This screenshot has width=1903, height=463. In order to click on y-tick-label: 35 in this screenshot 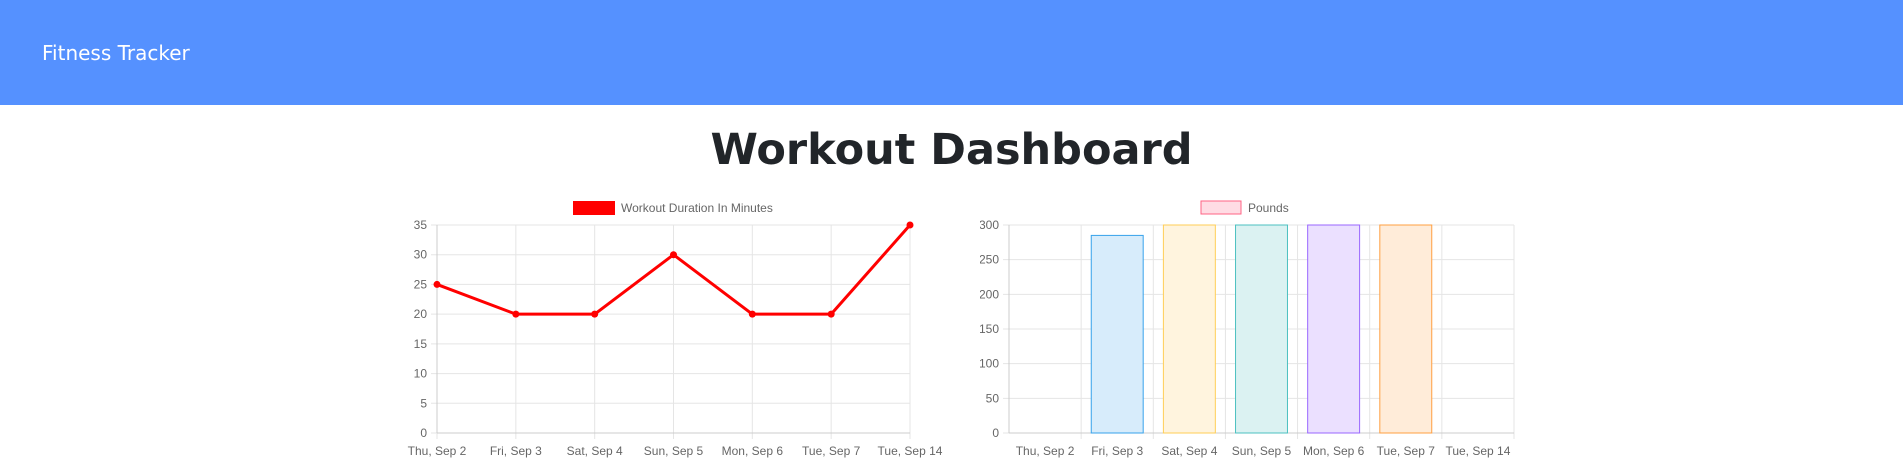, I will do `click(421, 225)`.